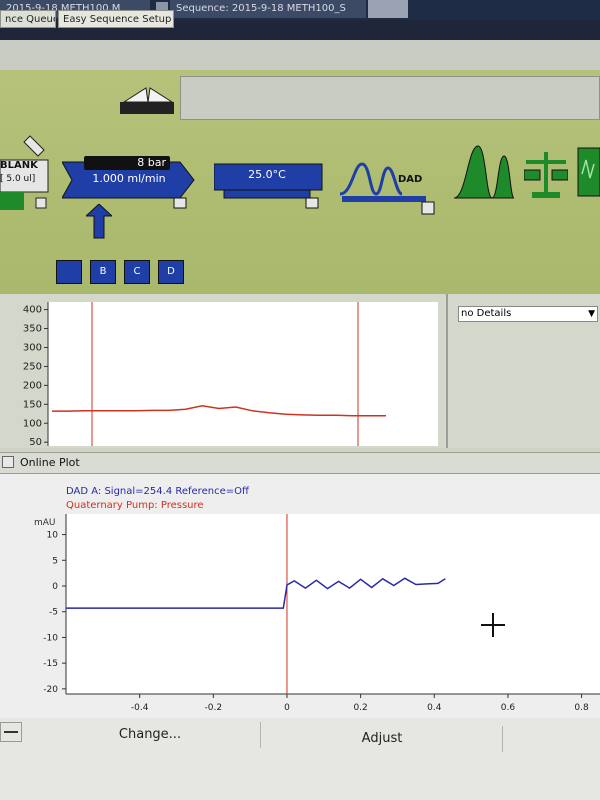 The image size is (600, 800). Describe the element at coordinates (300, 463) in the screenshot. I see `online-plot-header` at that location.